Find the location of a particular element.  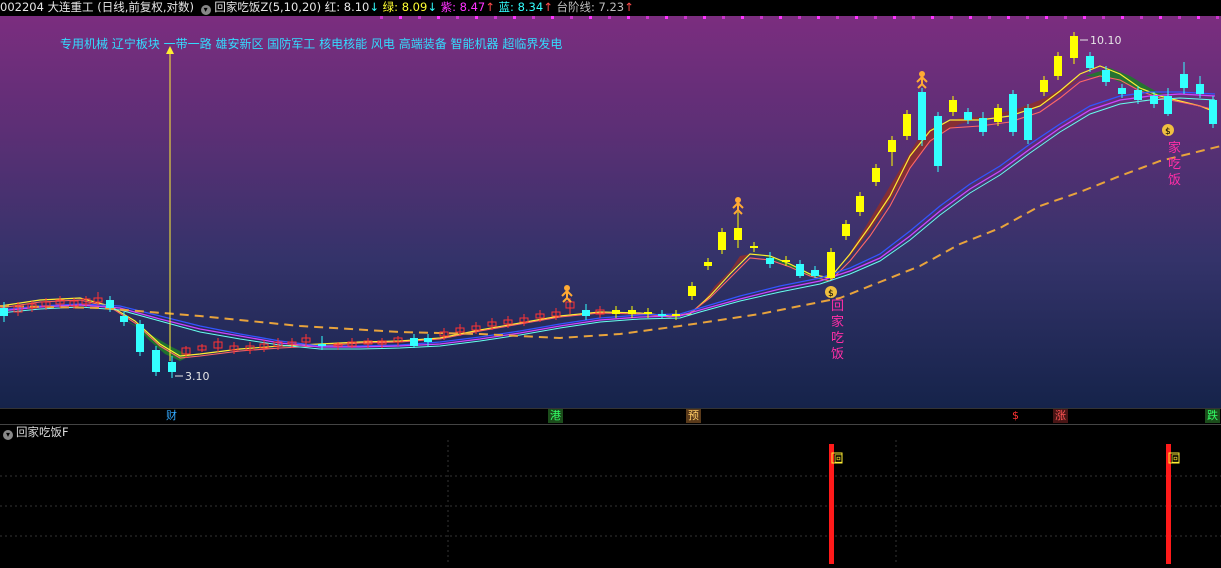

step-line-value: 台阶线: 7.23 is located at coordinates (590, 7).